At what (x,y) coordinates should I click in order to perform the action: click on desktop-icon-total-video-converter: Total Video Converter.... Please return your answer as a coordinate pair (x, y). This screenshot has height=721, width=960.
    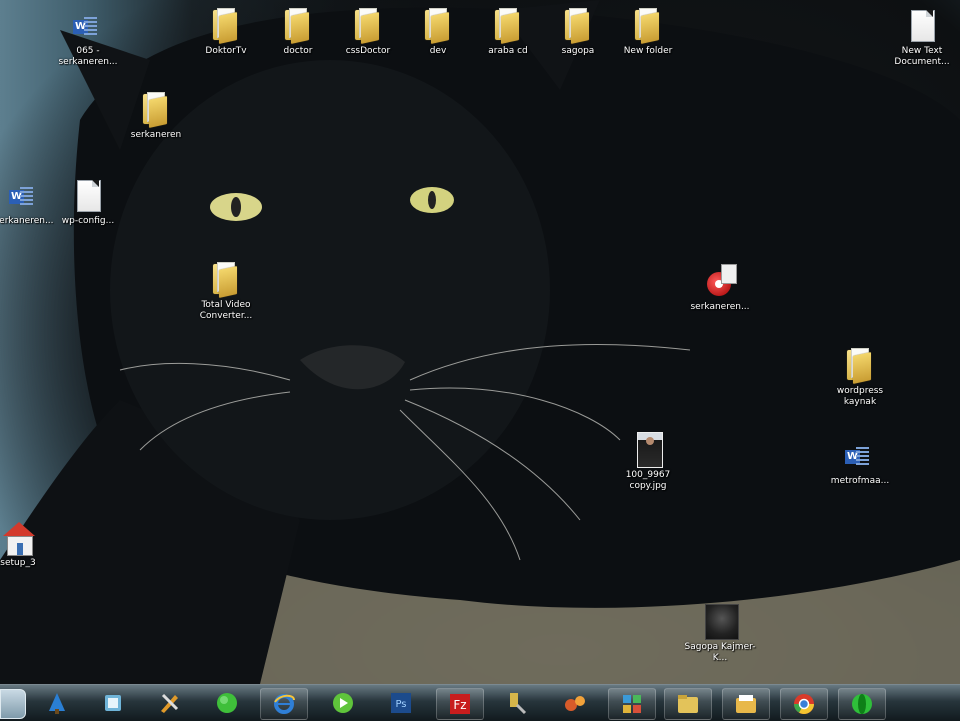
    Looking at the image, I should click on (226, 292).